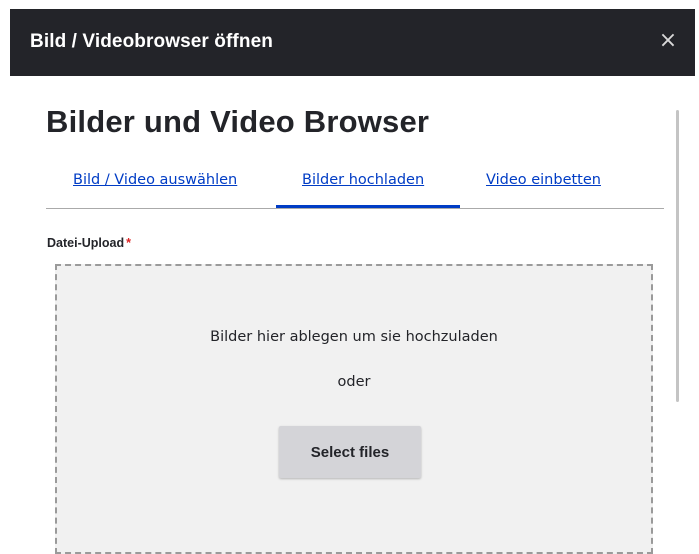  Describe the element at coordinates (354, 382) in the screenshot. I see `dropzone-or-text: oder` at that location.